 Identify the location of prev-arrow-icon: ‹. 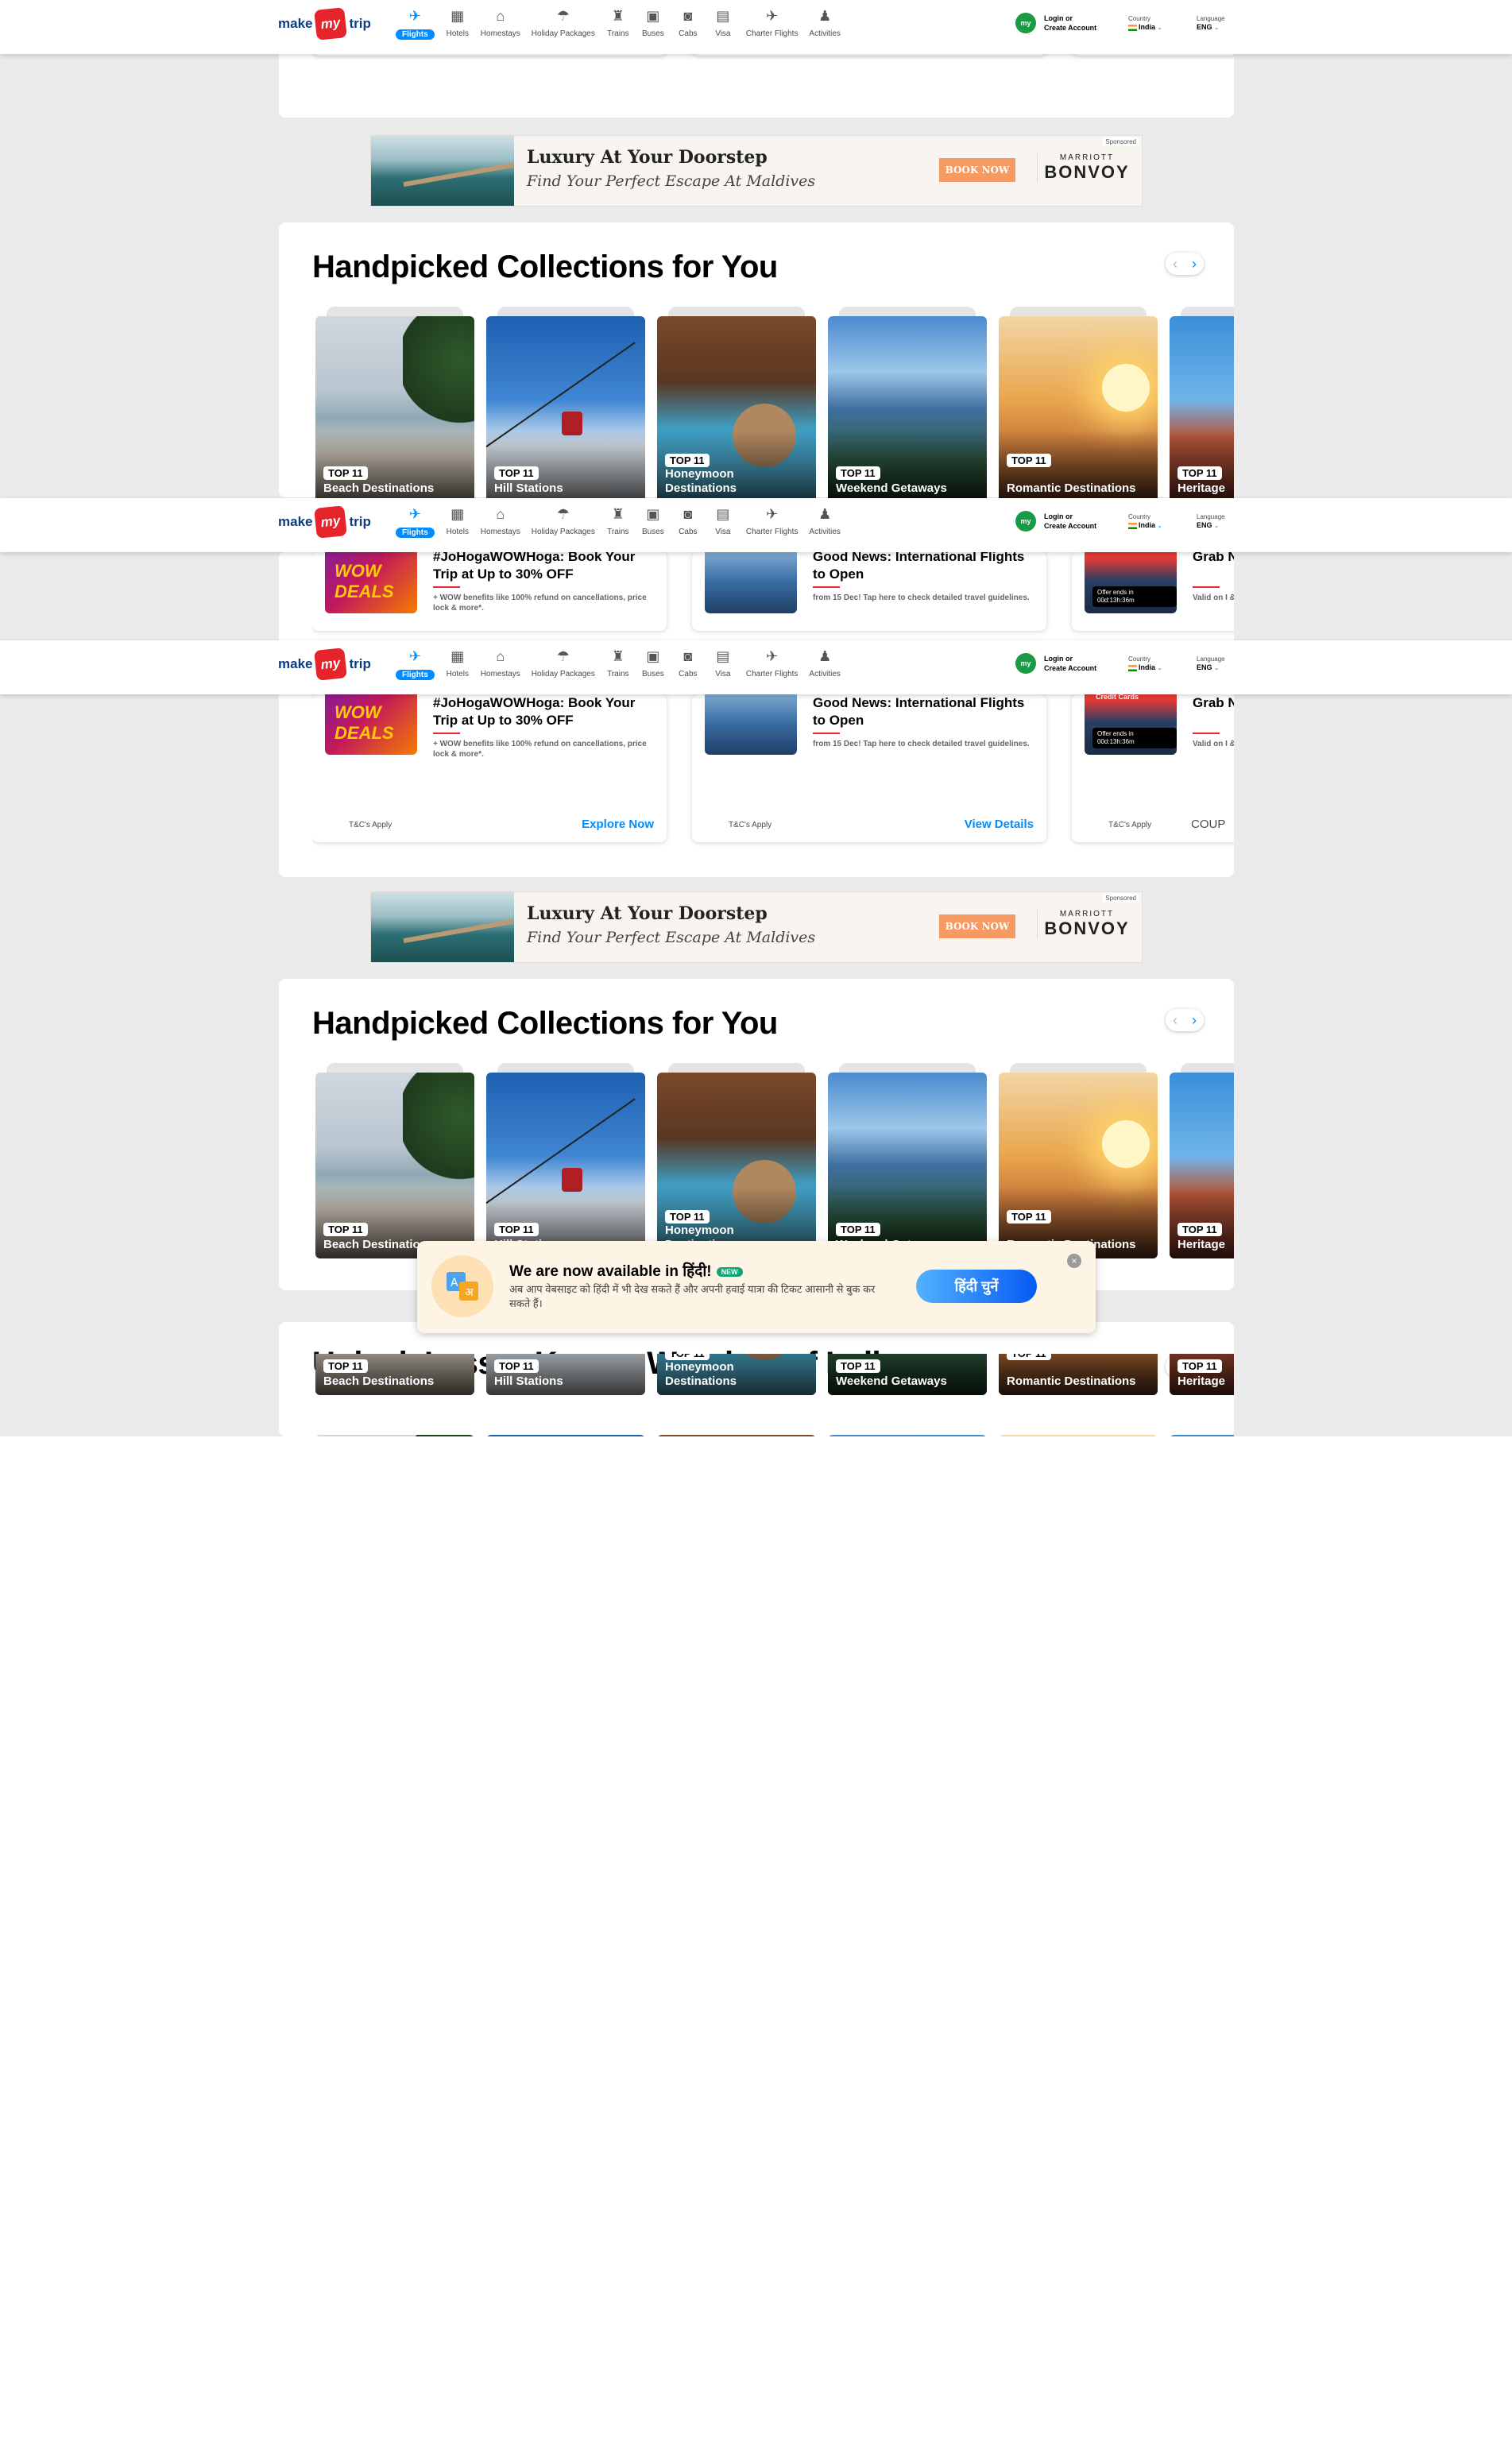
(1175, 264).